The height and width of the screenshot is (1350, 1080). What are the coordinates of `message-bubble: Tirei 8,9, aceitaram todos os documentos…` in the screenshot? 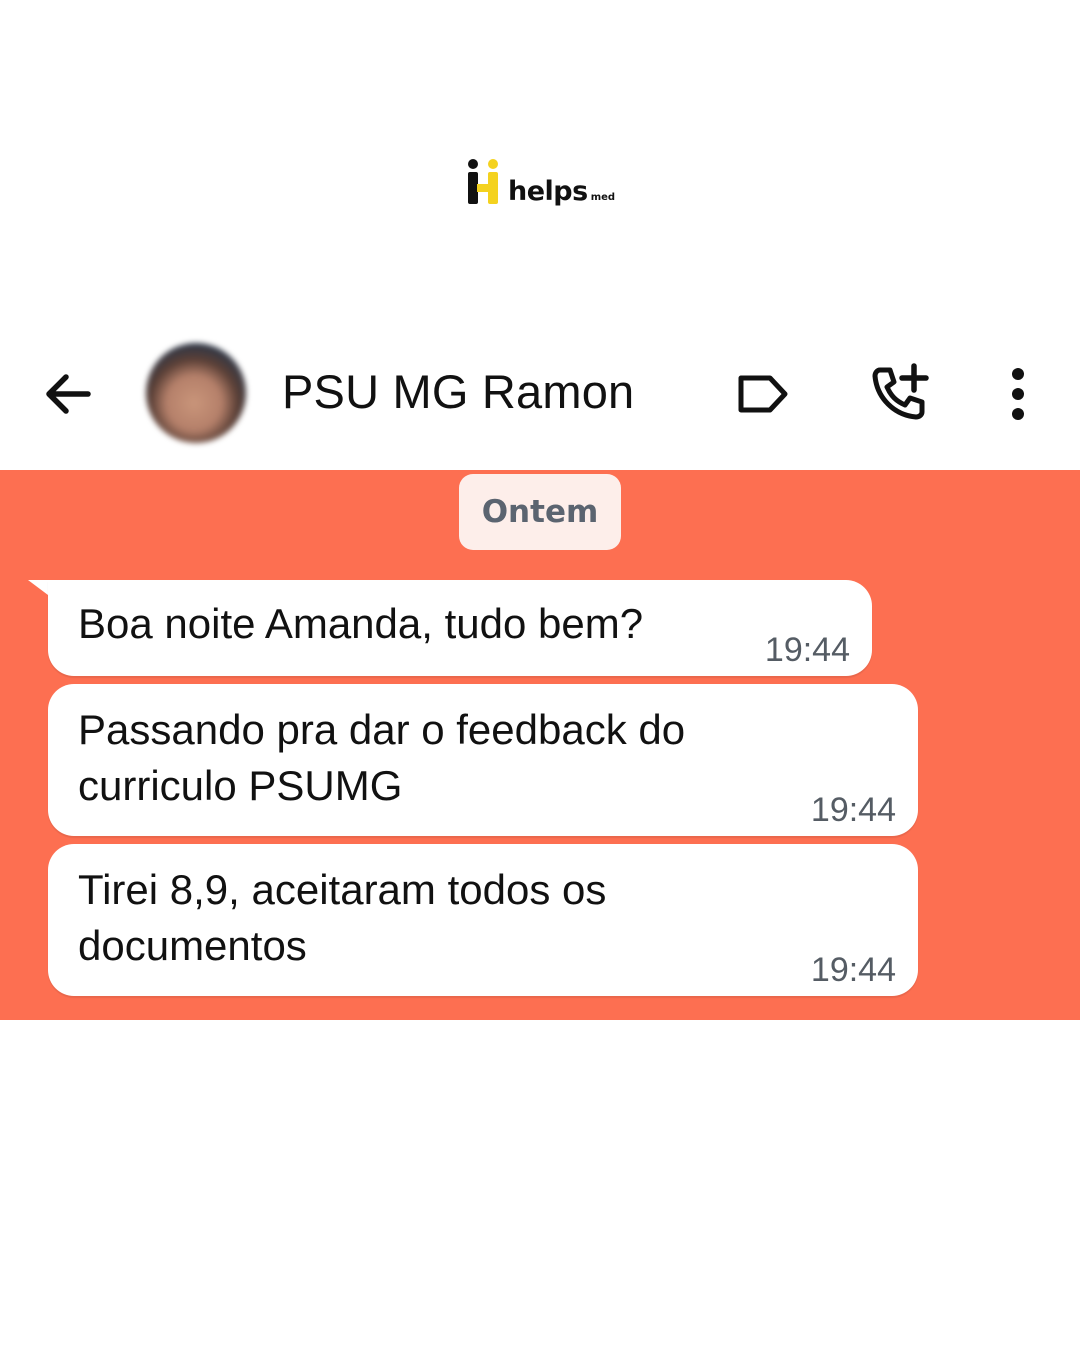 It's located at (483, 920).